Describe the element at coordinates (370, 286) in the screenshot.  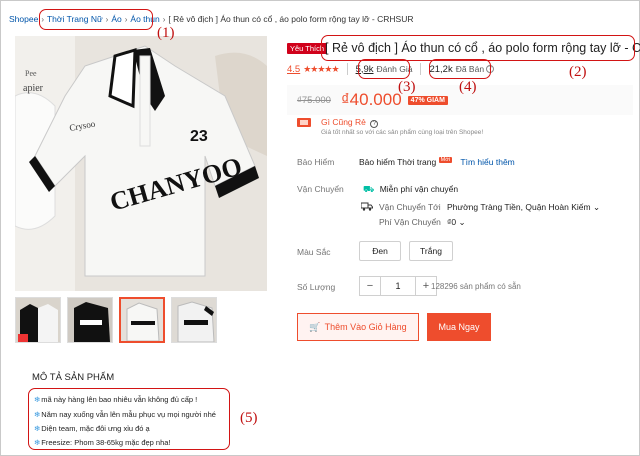
I see `decrease-button: −` at that location.